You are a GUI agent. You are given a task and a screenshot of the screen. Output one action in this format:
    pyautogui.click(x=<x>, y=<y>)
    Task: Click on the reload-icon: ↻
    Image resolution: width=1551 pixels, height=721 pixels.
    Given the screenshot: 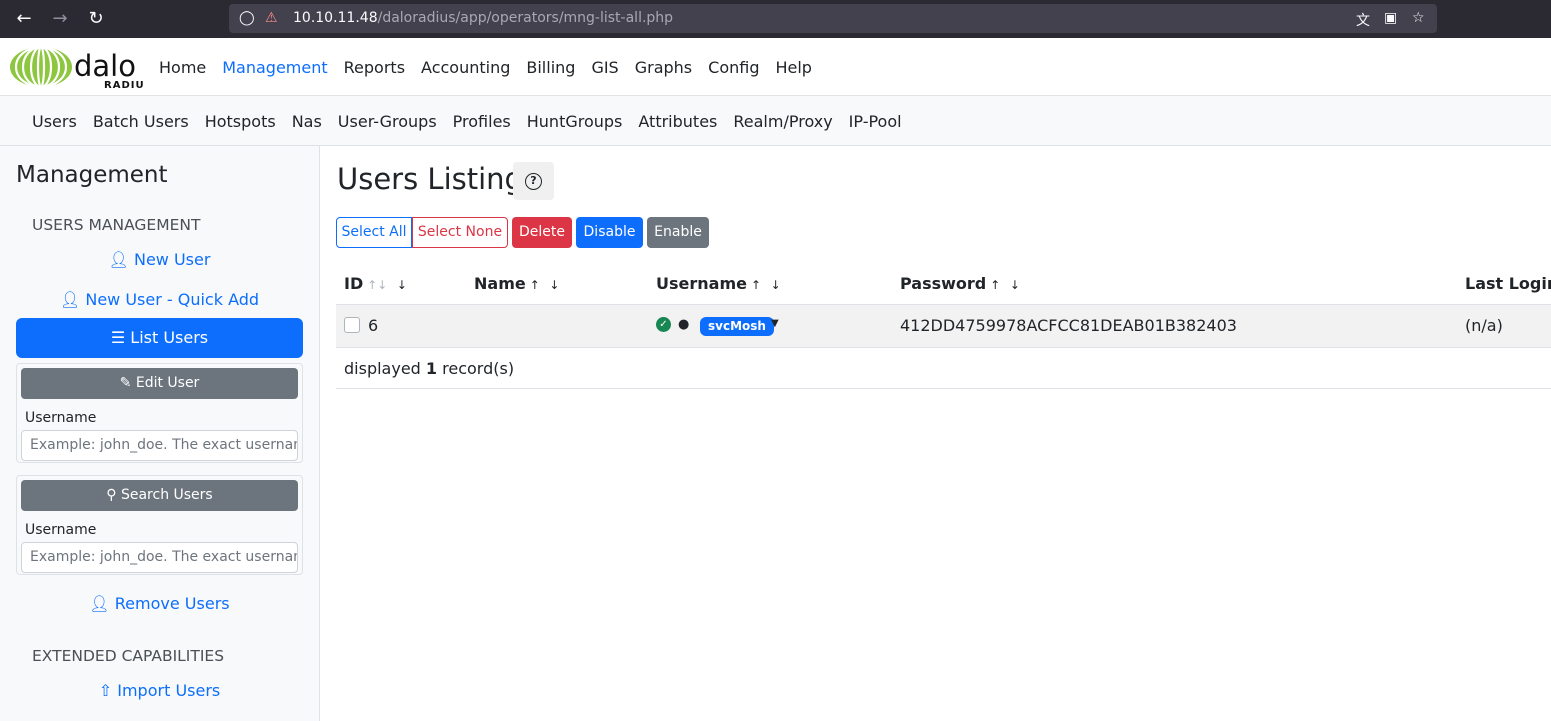 What is the action you would take?
    pyautogui.click(x=96, y=19)
    